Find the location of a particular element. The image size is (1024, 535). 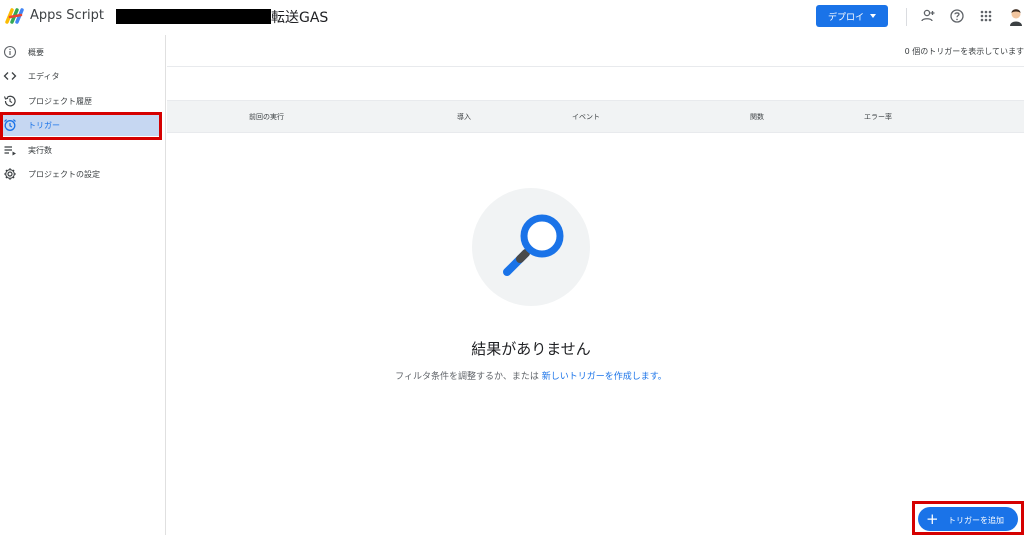

gear-icon is located at coordinates (10, 174).